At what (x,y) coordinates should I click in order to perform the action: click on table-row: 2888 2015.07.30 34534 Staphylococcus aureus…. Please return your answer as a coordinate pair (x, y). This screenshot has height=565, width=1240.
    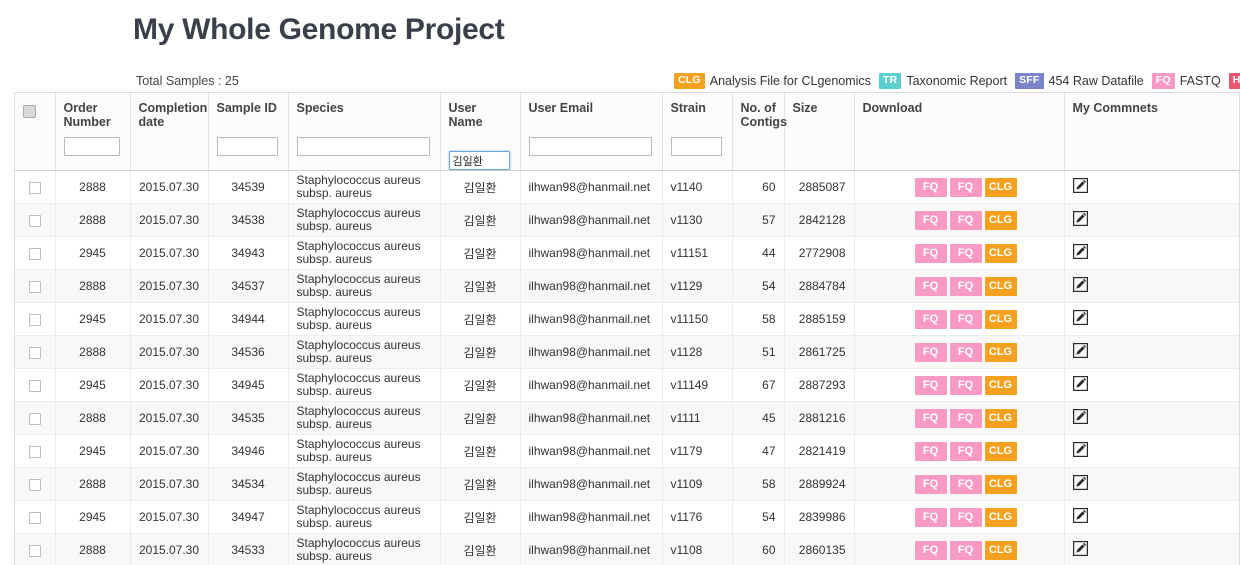
    Looking at the image, I should click on (627, 484).